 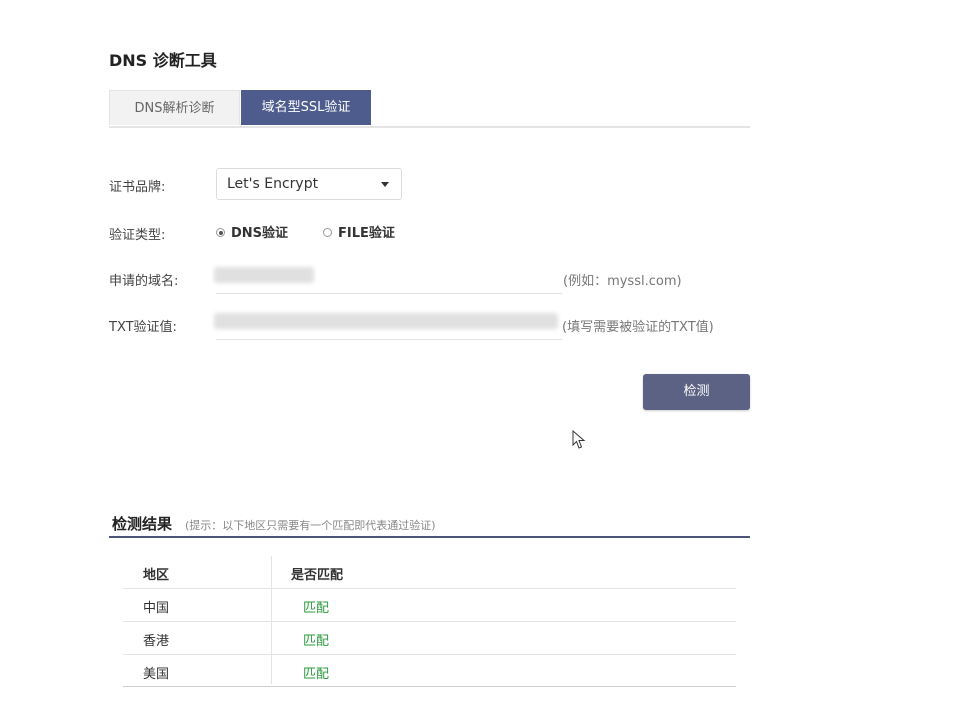 What do you see at coordinates (163, 60) in the screenshot?
I see `page-title: DNS 诊断工具` at bounding box center [163, 60].